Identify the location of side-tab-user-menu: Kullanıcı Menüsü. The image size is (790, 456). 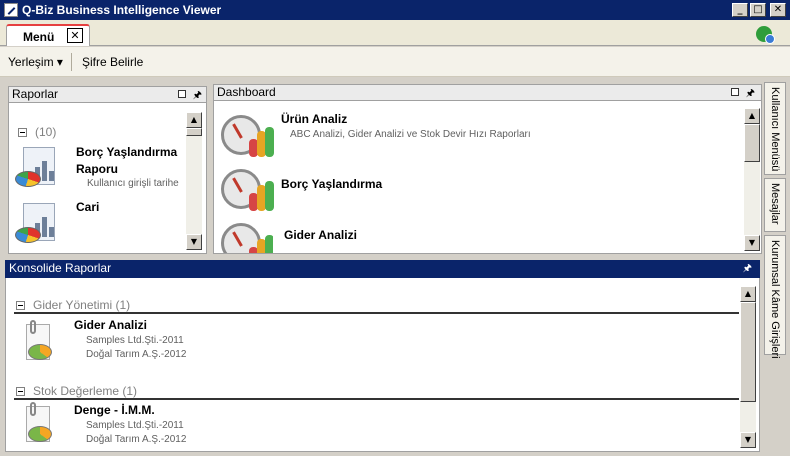
(775, 128).